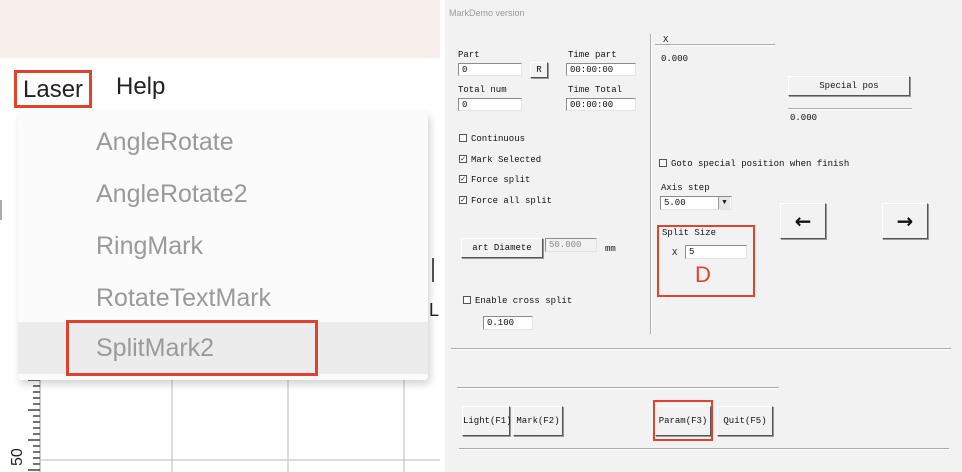 The width and height of the screenshot is (962, 472). What do you see at coordinates (601, 104) in the screenshot?
I see `time-total-field: 00:00:00` at bounding box center [601, 104].